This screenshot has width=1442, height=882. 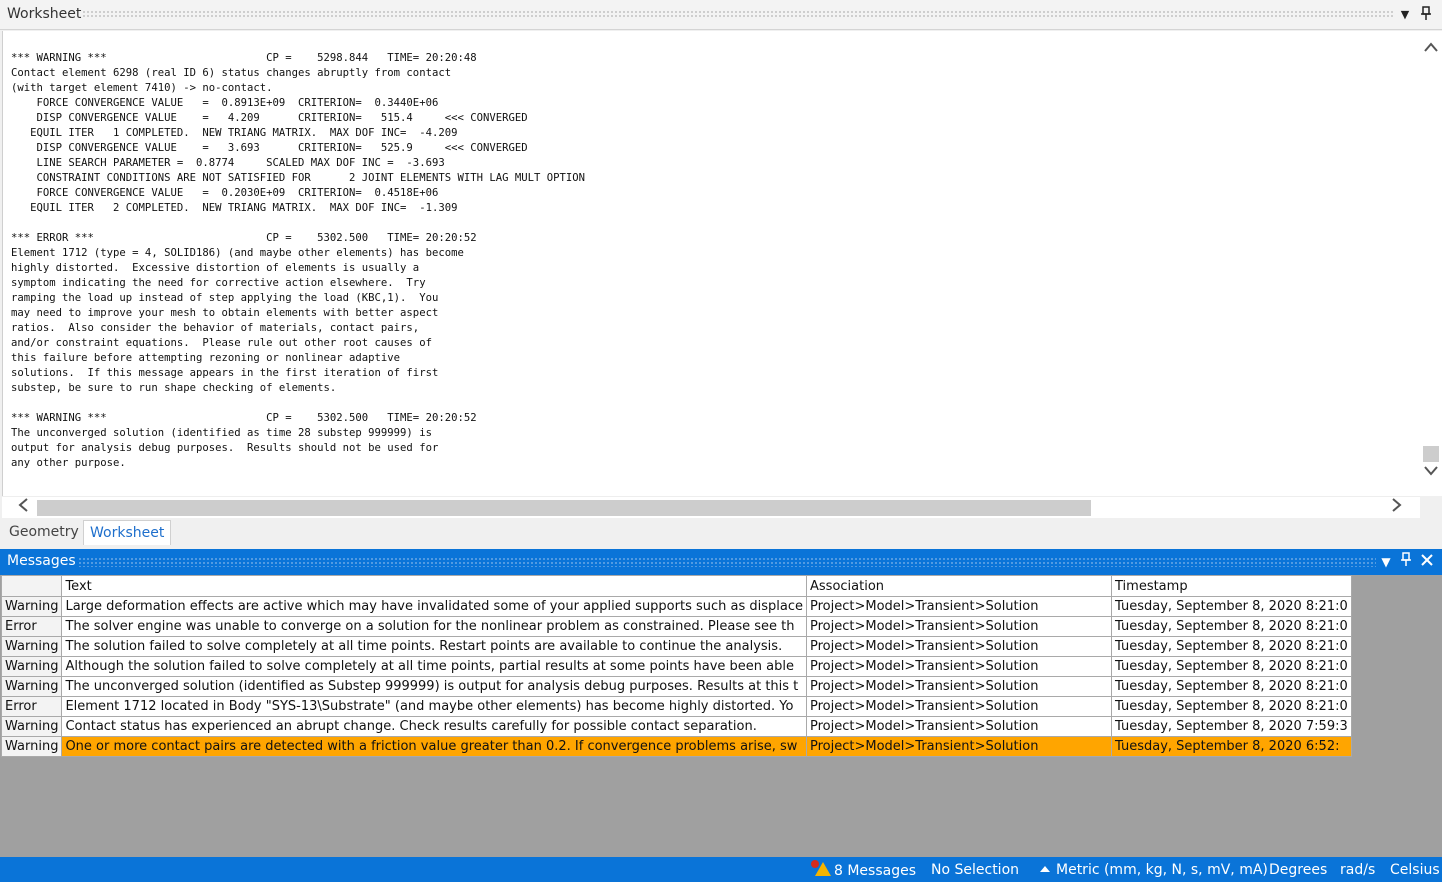 What do you see at coordinates (721, 533) in the screenshot?
I see `view-tabs: Geometry Worksheet` at bounding box center [721, 533].